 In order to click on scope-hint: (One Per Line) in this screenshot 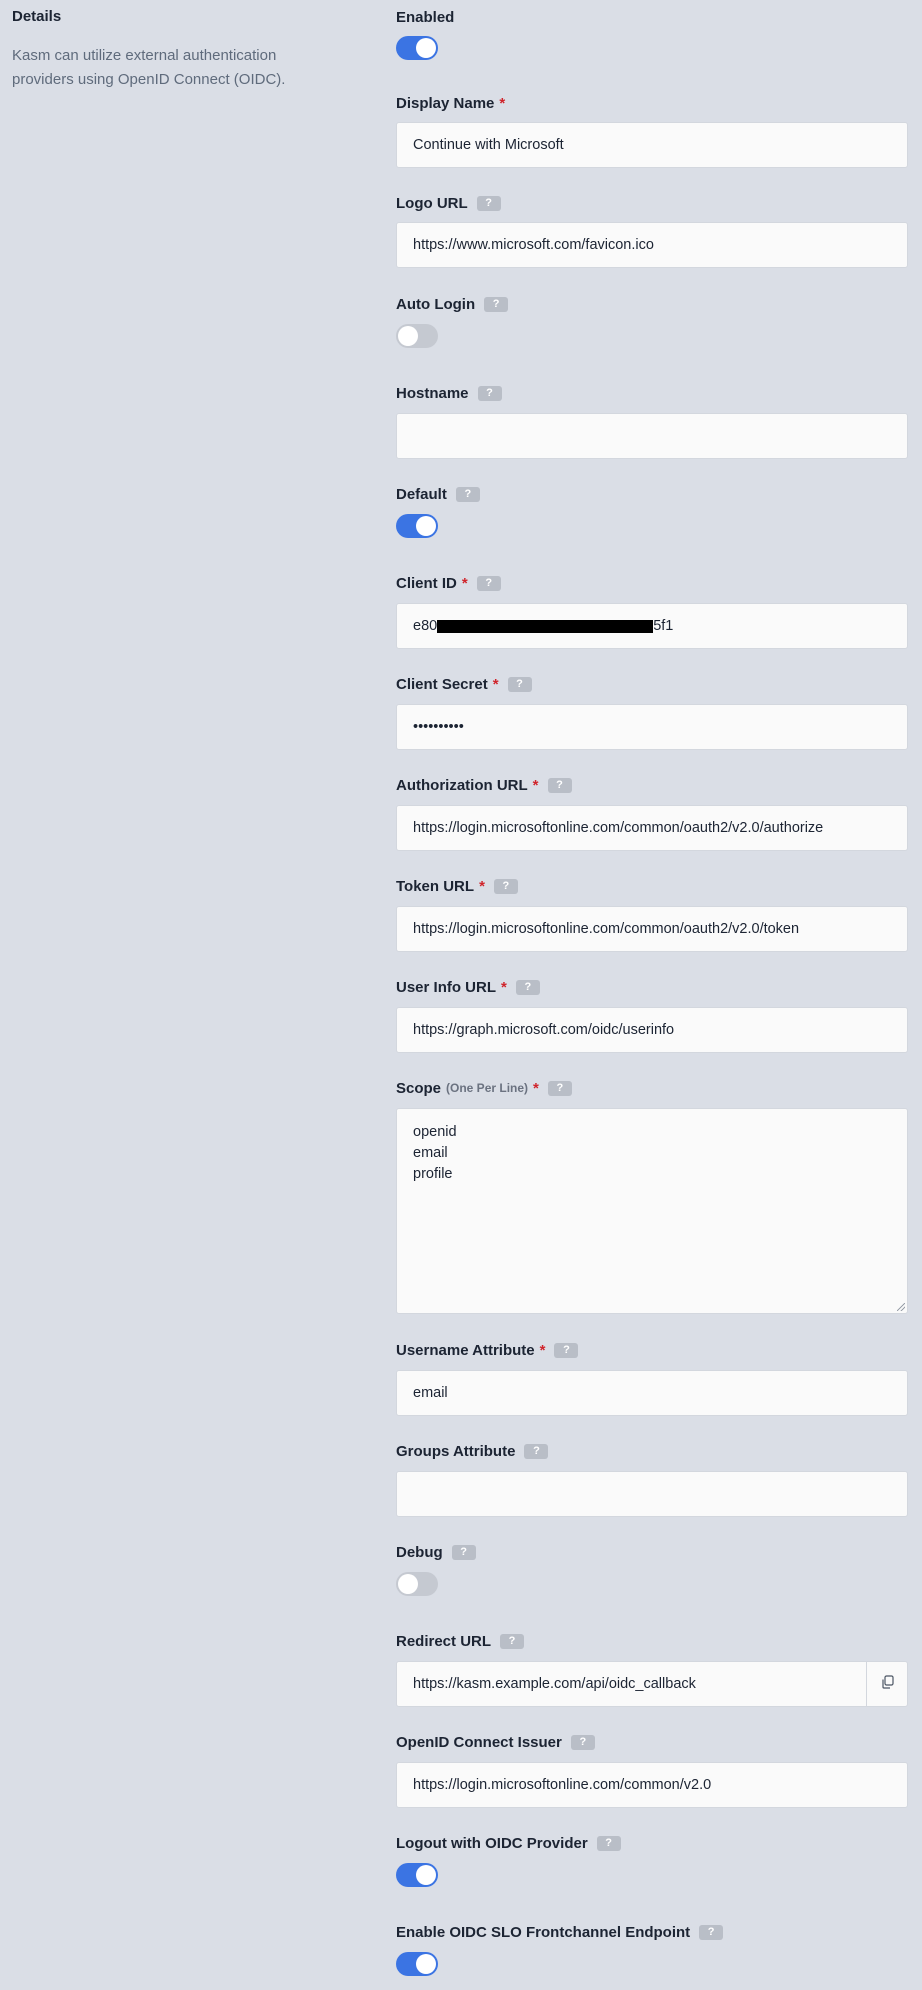, I will do `click(487, 1088)`.